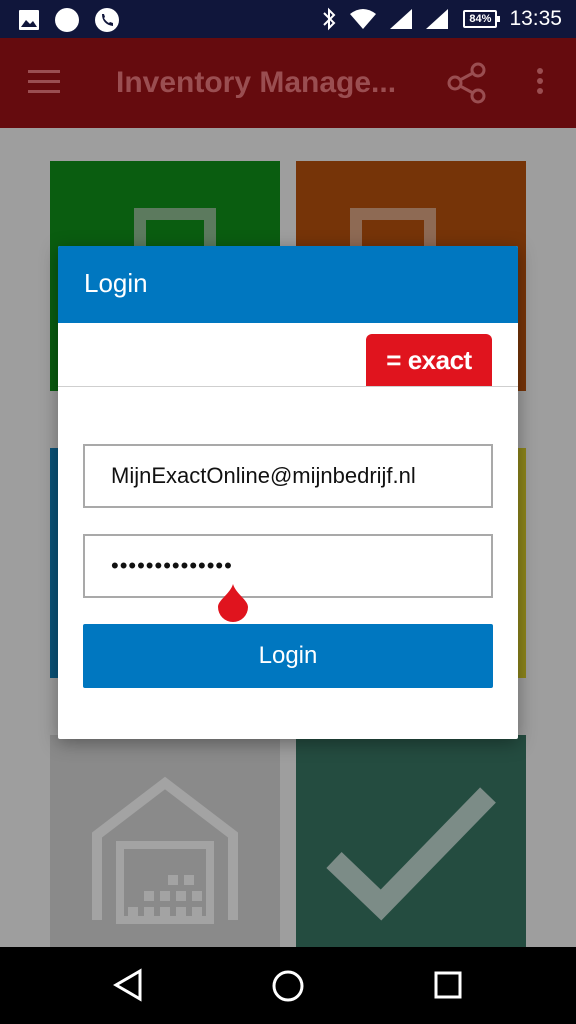  I want to click on back-icon, so click(128, 985).